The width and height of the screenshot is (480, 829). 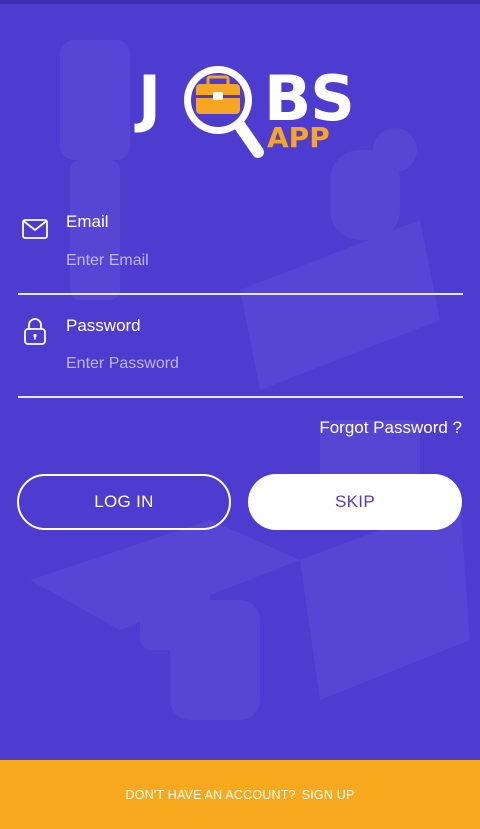 What do you see at coordinates (35, 331) in the screenshot?
I see `padlock-icon` at bounding box center [35, 331].